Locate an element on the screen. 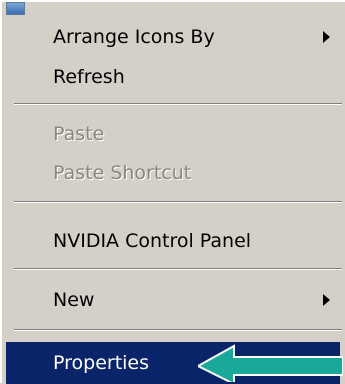 The height and width of the screenshot is (384, 345). menu-item-new: New is located at coordinates (173, 300).